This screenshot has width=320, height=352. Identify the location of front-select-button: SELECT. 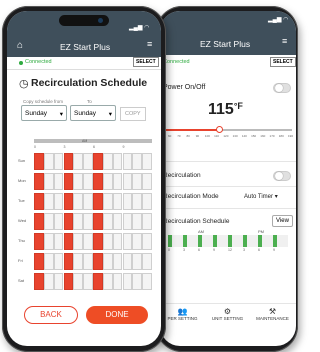
(146, 62).